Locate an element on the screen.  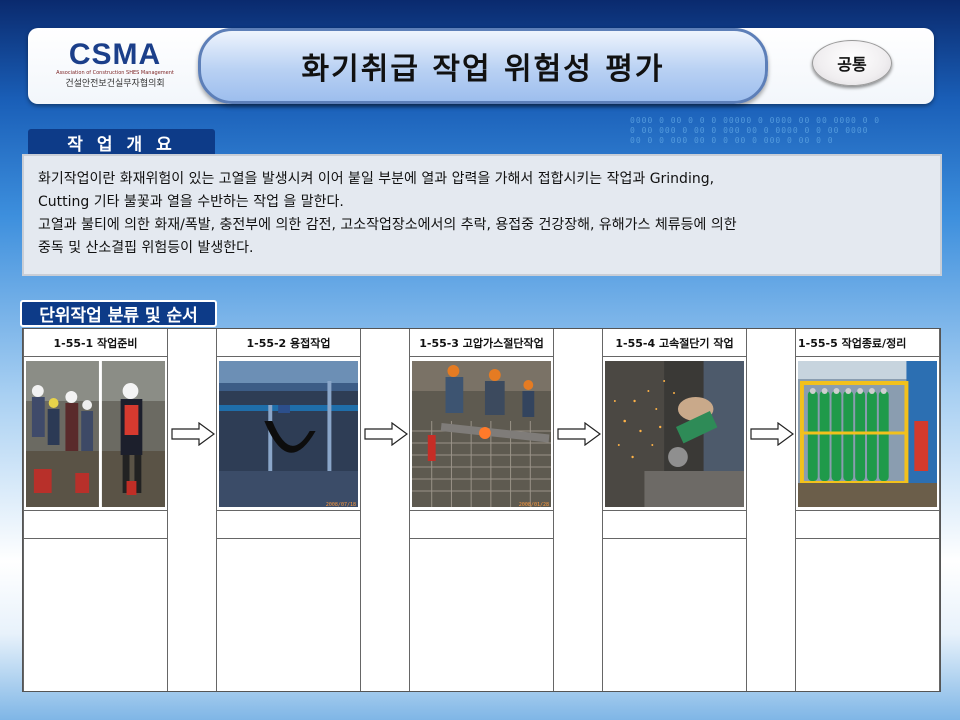
logo-korean: 건설안전보건실무자협의회 is located at coordinates (115, 84).